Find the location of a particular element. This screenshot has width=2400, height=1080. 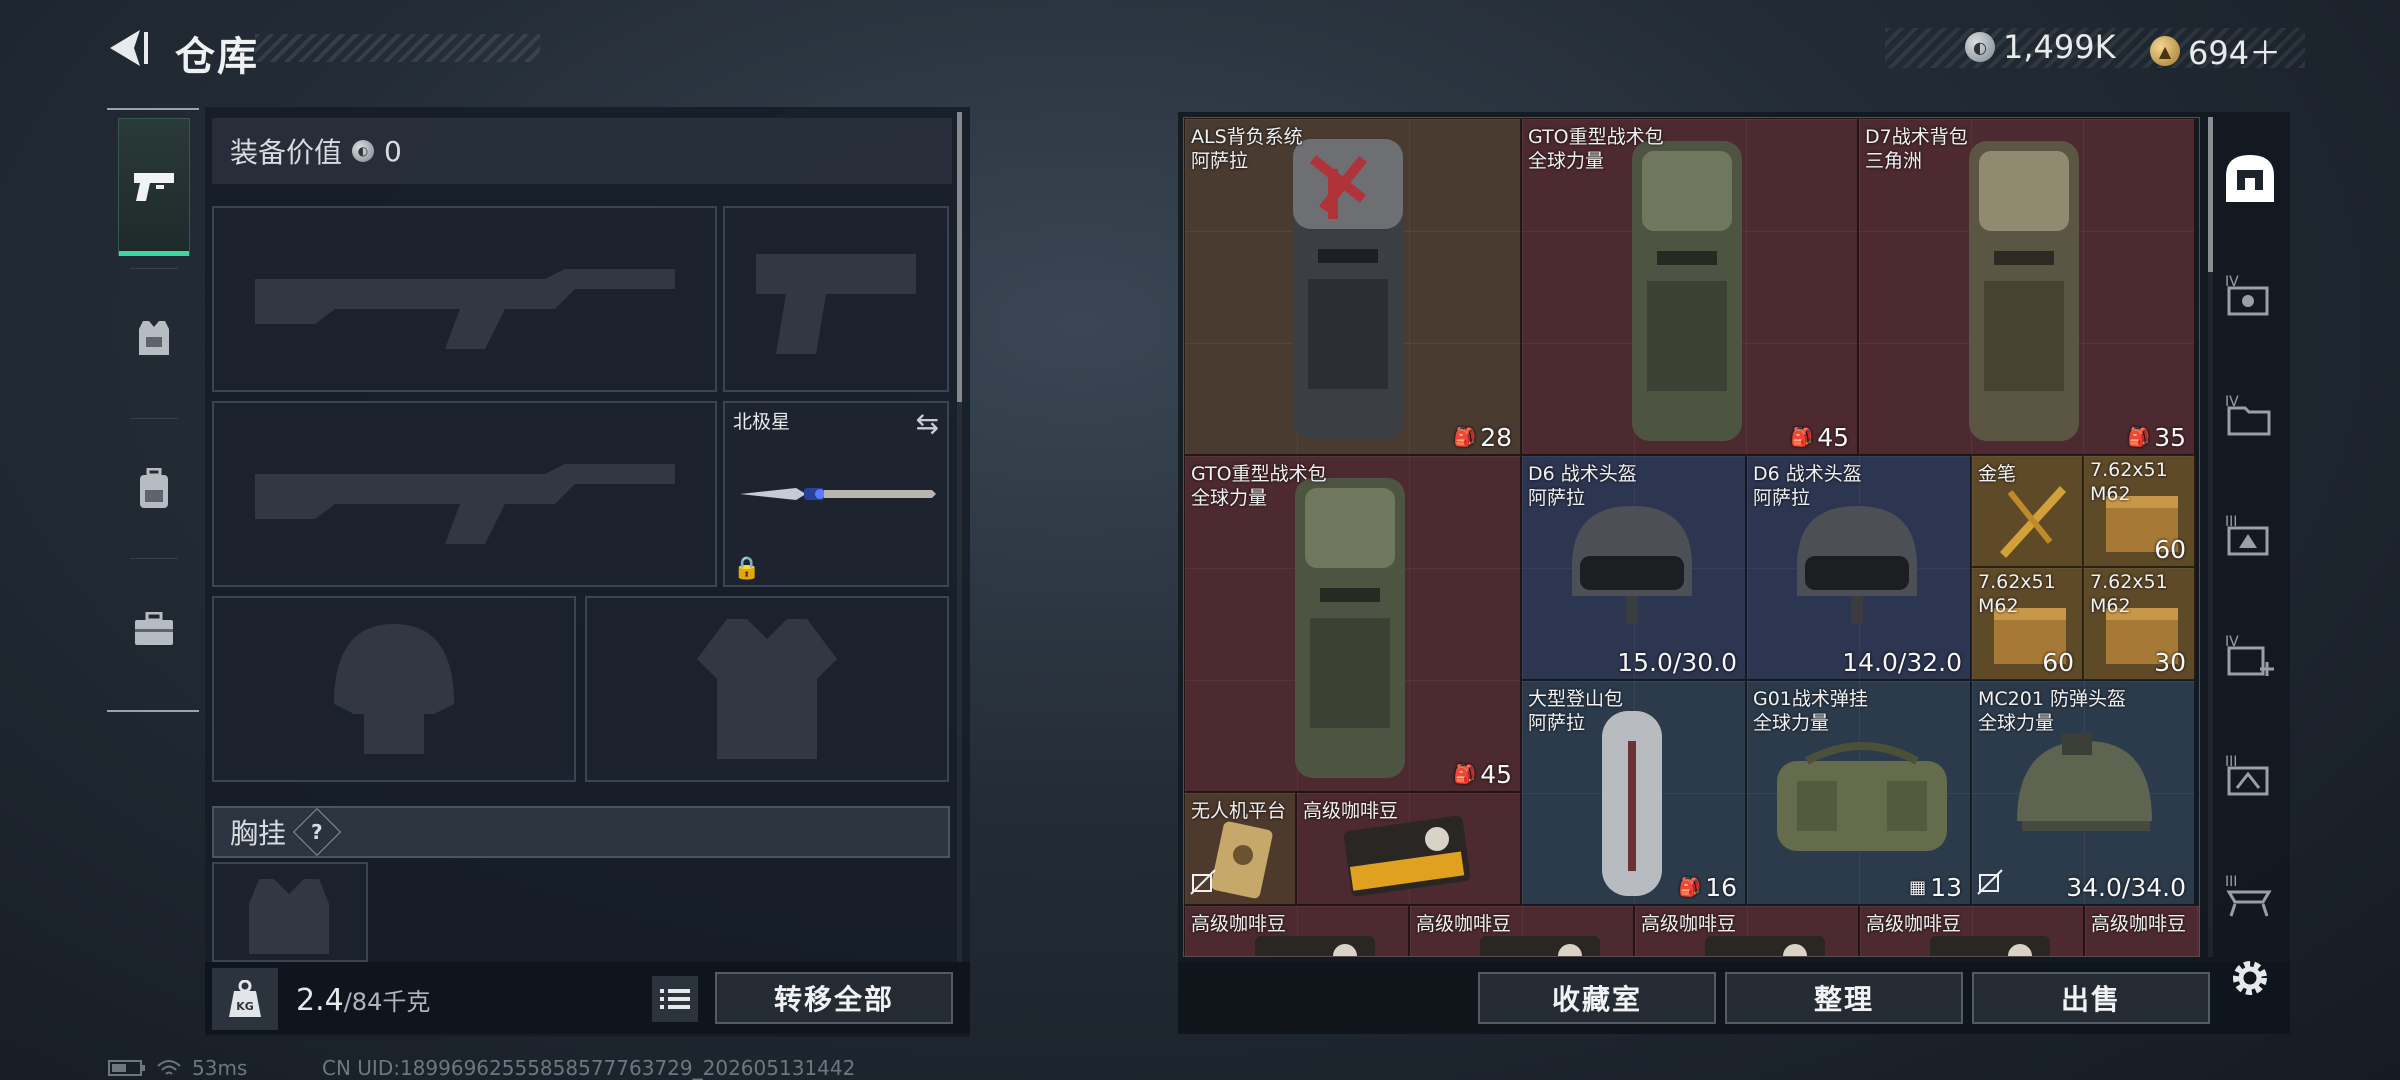

chest-rig-label: 胸挂 is located at coordinates (258, 833).